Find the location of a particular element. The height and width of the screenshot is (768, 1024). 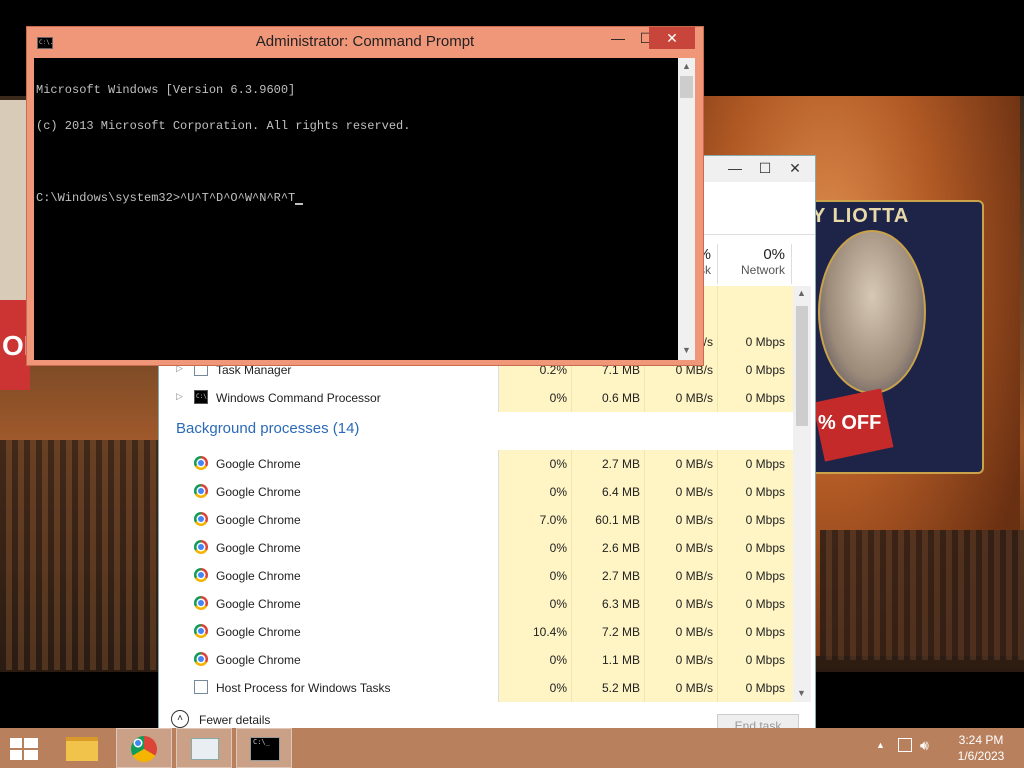

console-line: Microsoft Windows [Version 6.3.9600] is located at coordinates (166, 90).